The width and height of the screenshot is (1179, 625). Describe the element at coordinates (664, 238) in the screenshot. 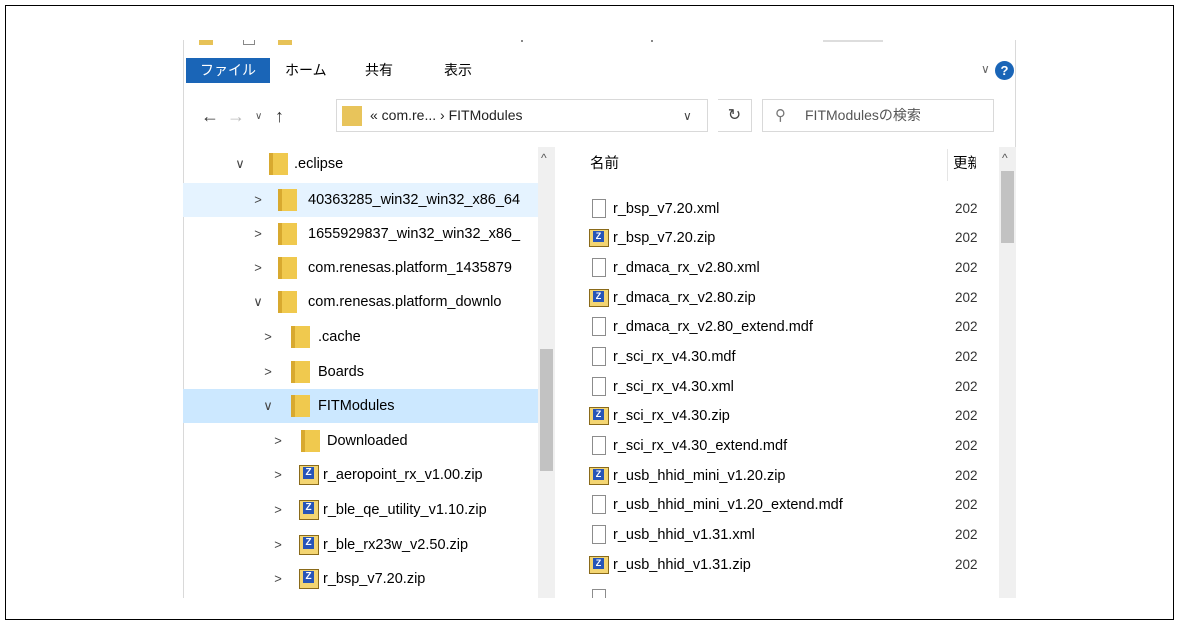

I see `file-name: r_bsp_v7.20.zip` at that location.